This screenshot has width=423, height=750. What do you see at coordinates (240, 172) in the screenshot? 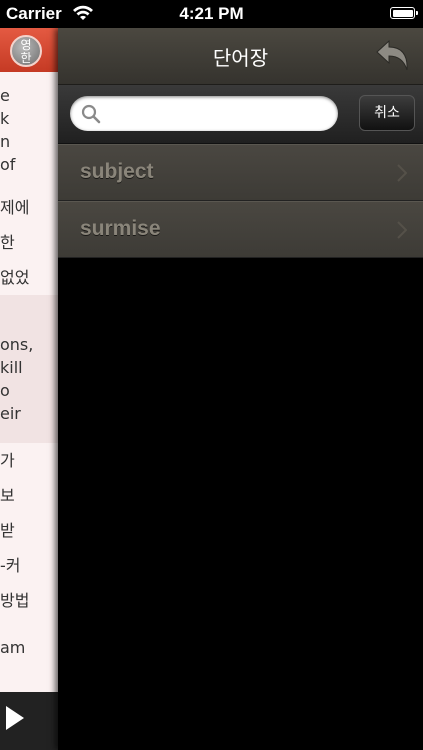
I see `word-list-item: subject` at bounding box center [240, 172].